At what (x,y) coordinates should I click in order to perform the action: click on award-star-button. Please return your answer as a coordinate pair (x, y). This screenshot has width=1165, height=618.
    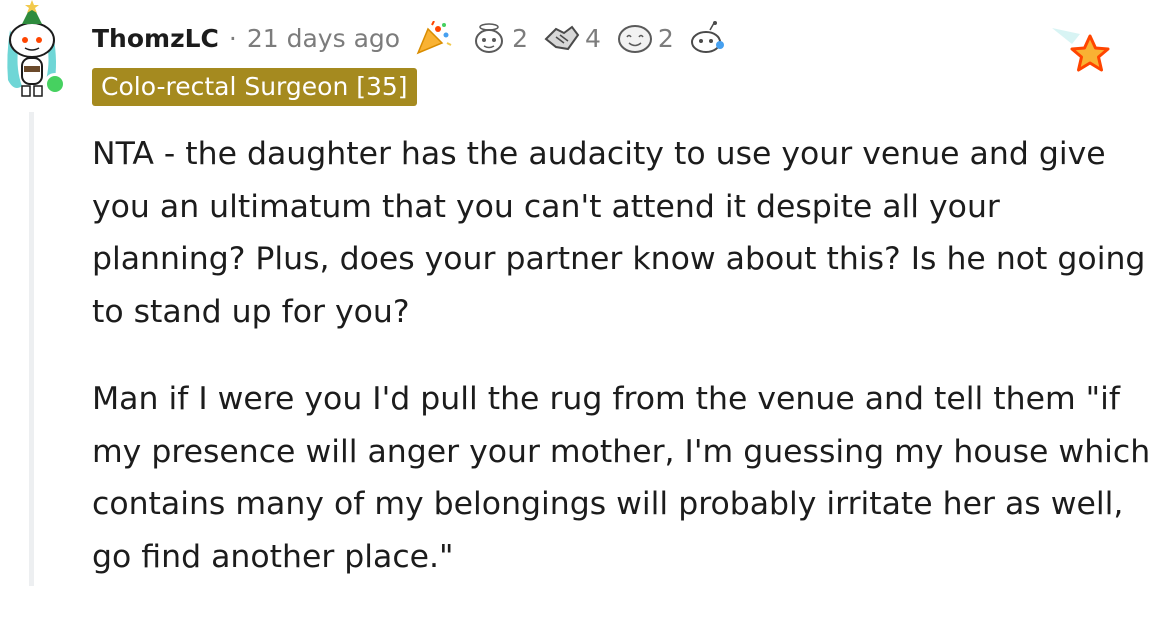
    Looking at the image, I should click on (1083, 54).